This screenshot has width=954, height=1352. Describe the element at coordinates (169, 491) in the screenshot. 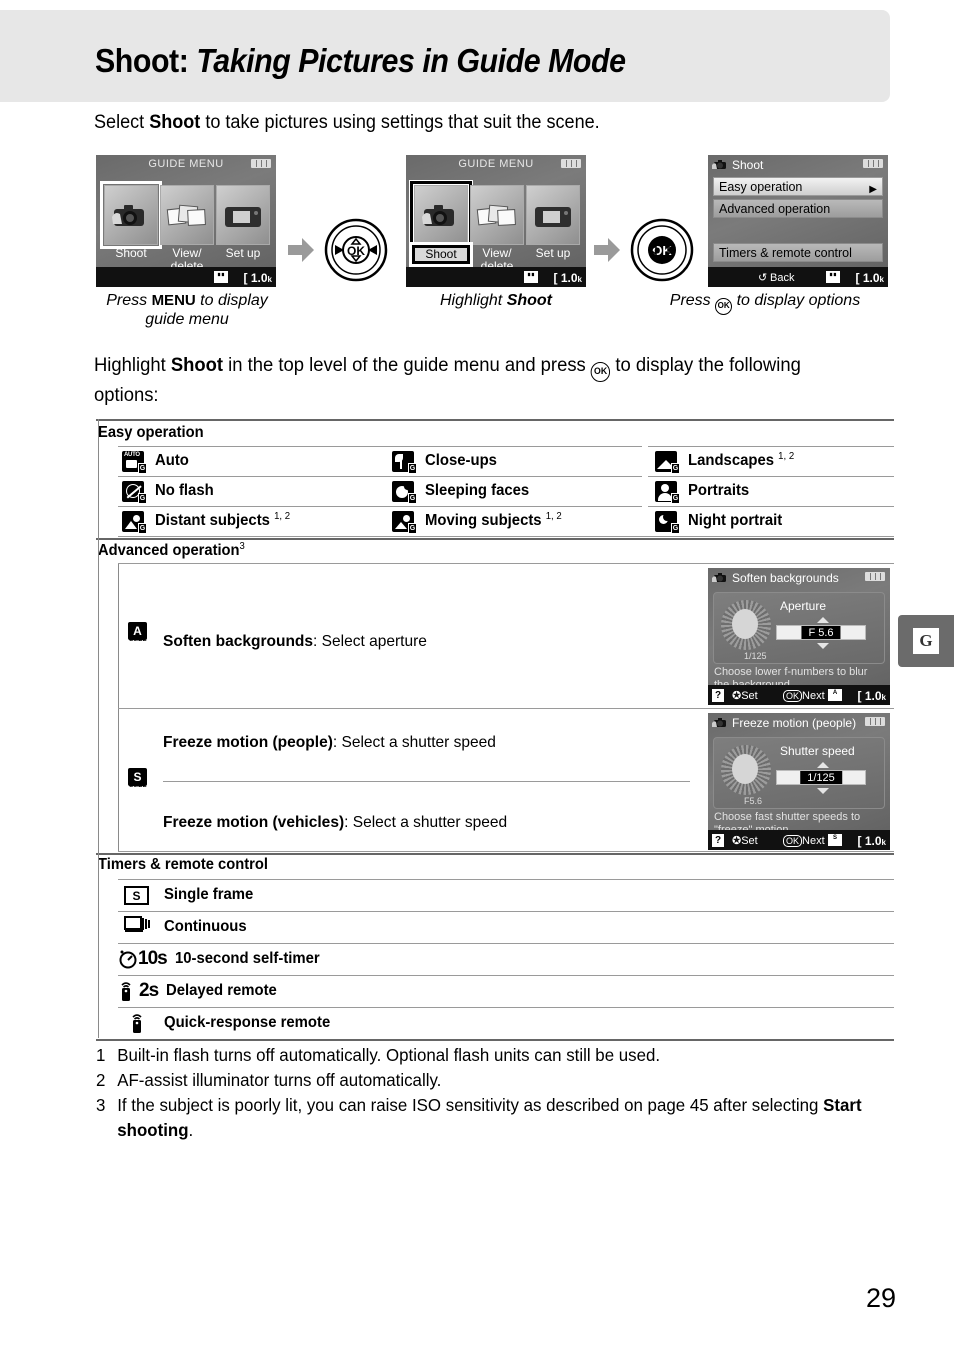

I see `easy-option-no-flash: G No flash` at that location.